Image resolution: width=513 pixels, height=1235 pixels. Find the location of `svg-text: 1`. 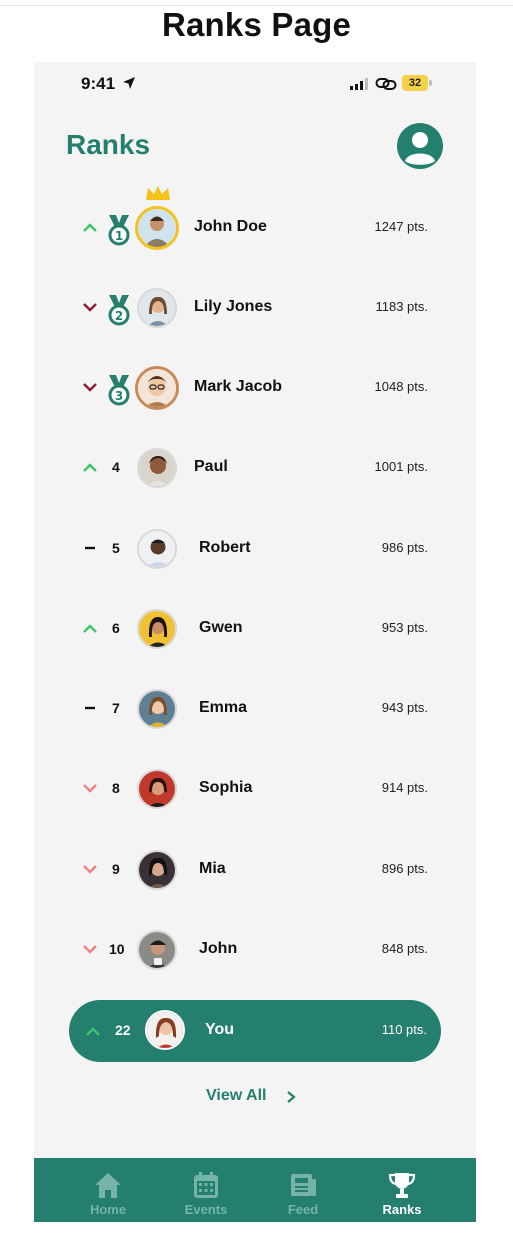

svg-text: 1 is located at coordinates (119, 236).